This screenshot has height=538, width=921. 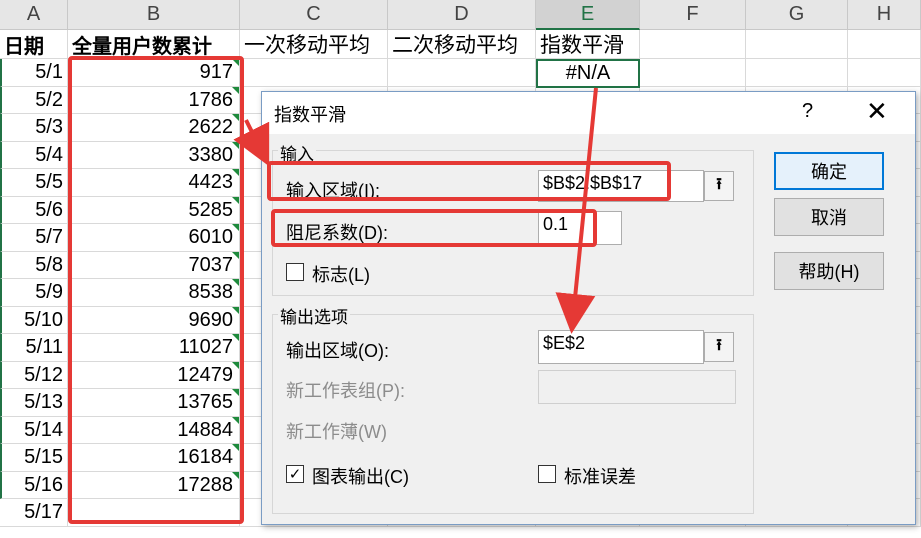 I want to click on column-header-b: B, so click(x=154, y=15).